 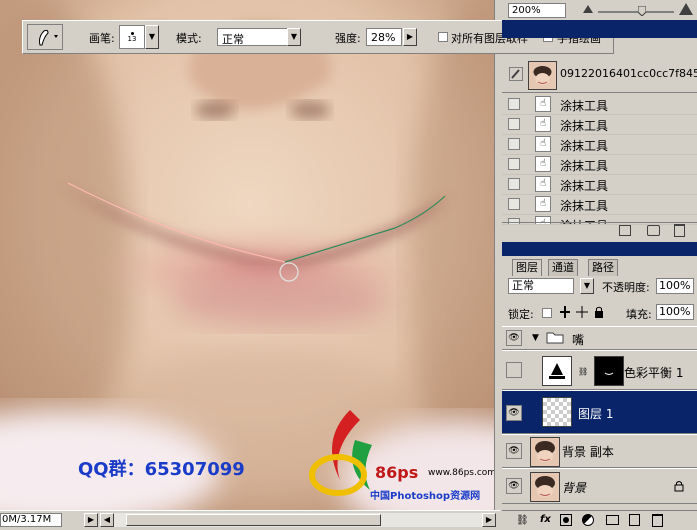 What do you see at coordinates (527, 267) in the screenshot?
I see `tab-layers: 图层` at bounding box center [527, 267].